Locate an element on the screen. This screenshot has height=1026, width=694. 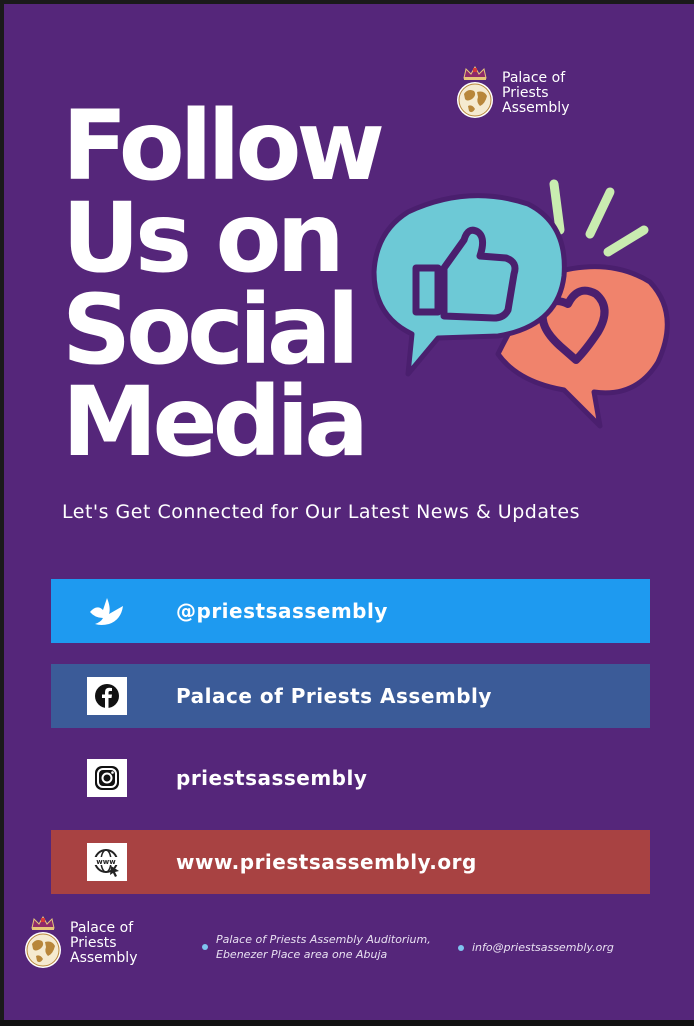
headline-line4: Media is located at coordinates (215, 422).